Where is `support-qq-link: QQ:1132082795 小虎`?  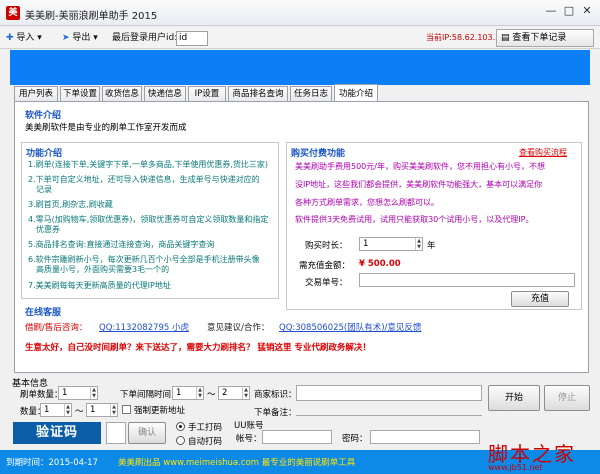 support-qq-link: QQ:1132082795 小虎 is located at coordinates (144, 327).